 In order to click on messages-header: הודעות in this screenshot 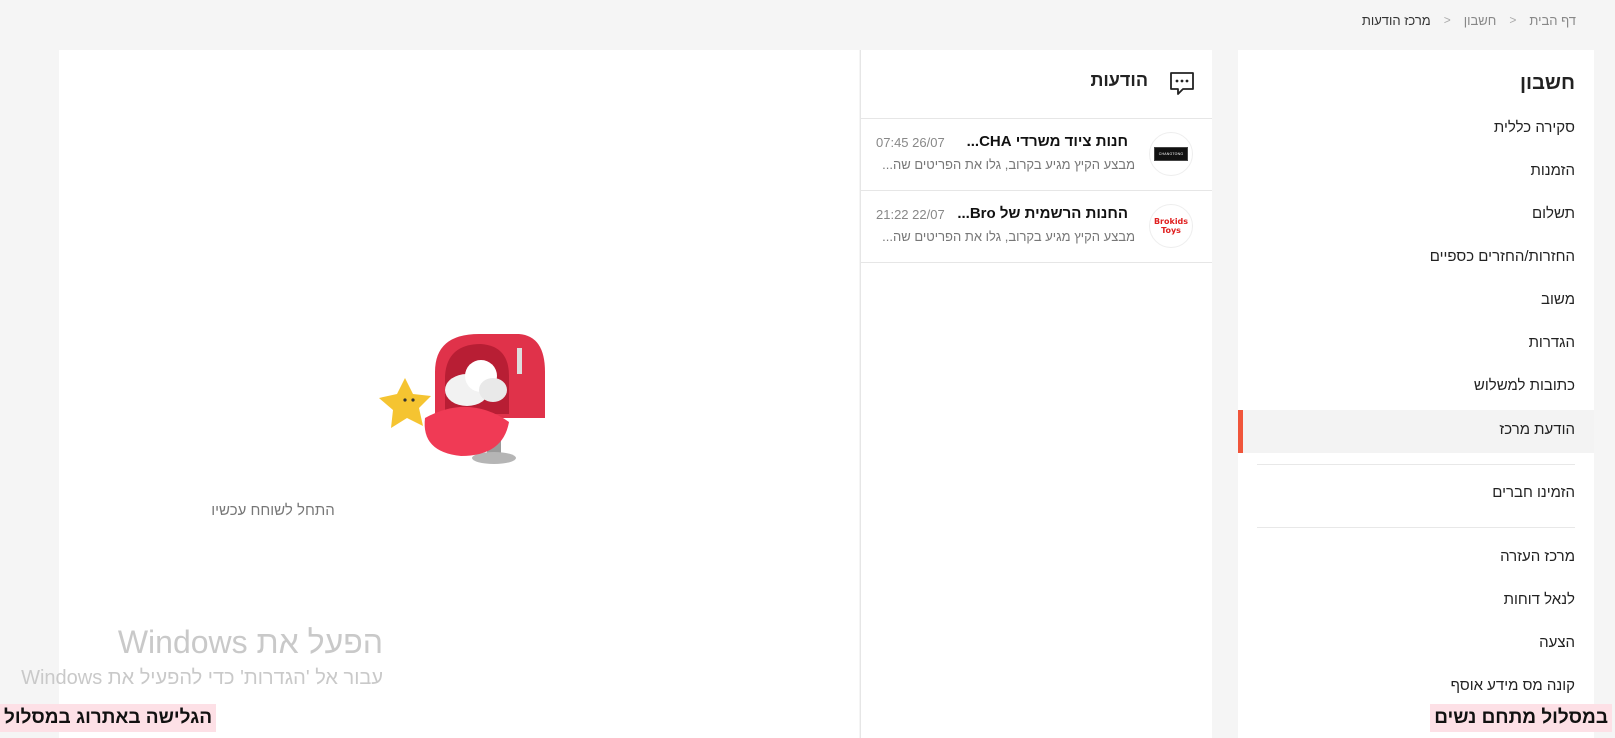, I will do `click(1036, 84)`.